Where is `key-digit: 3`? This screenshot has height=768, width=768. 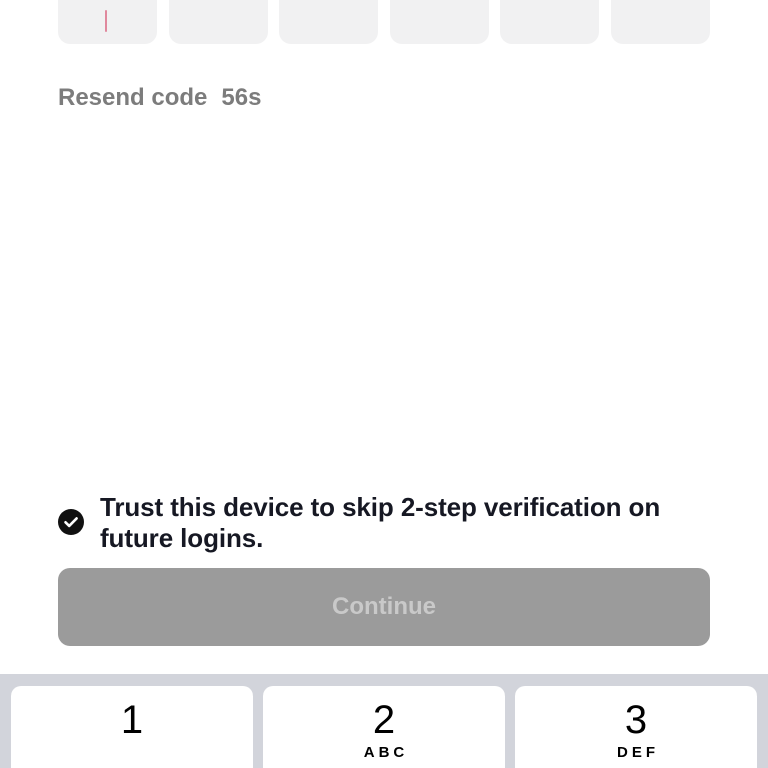
key-digit: 3 is located at coordinates (636, 720).